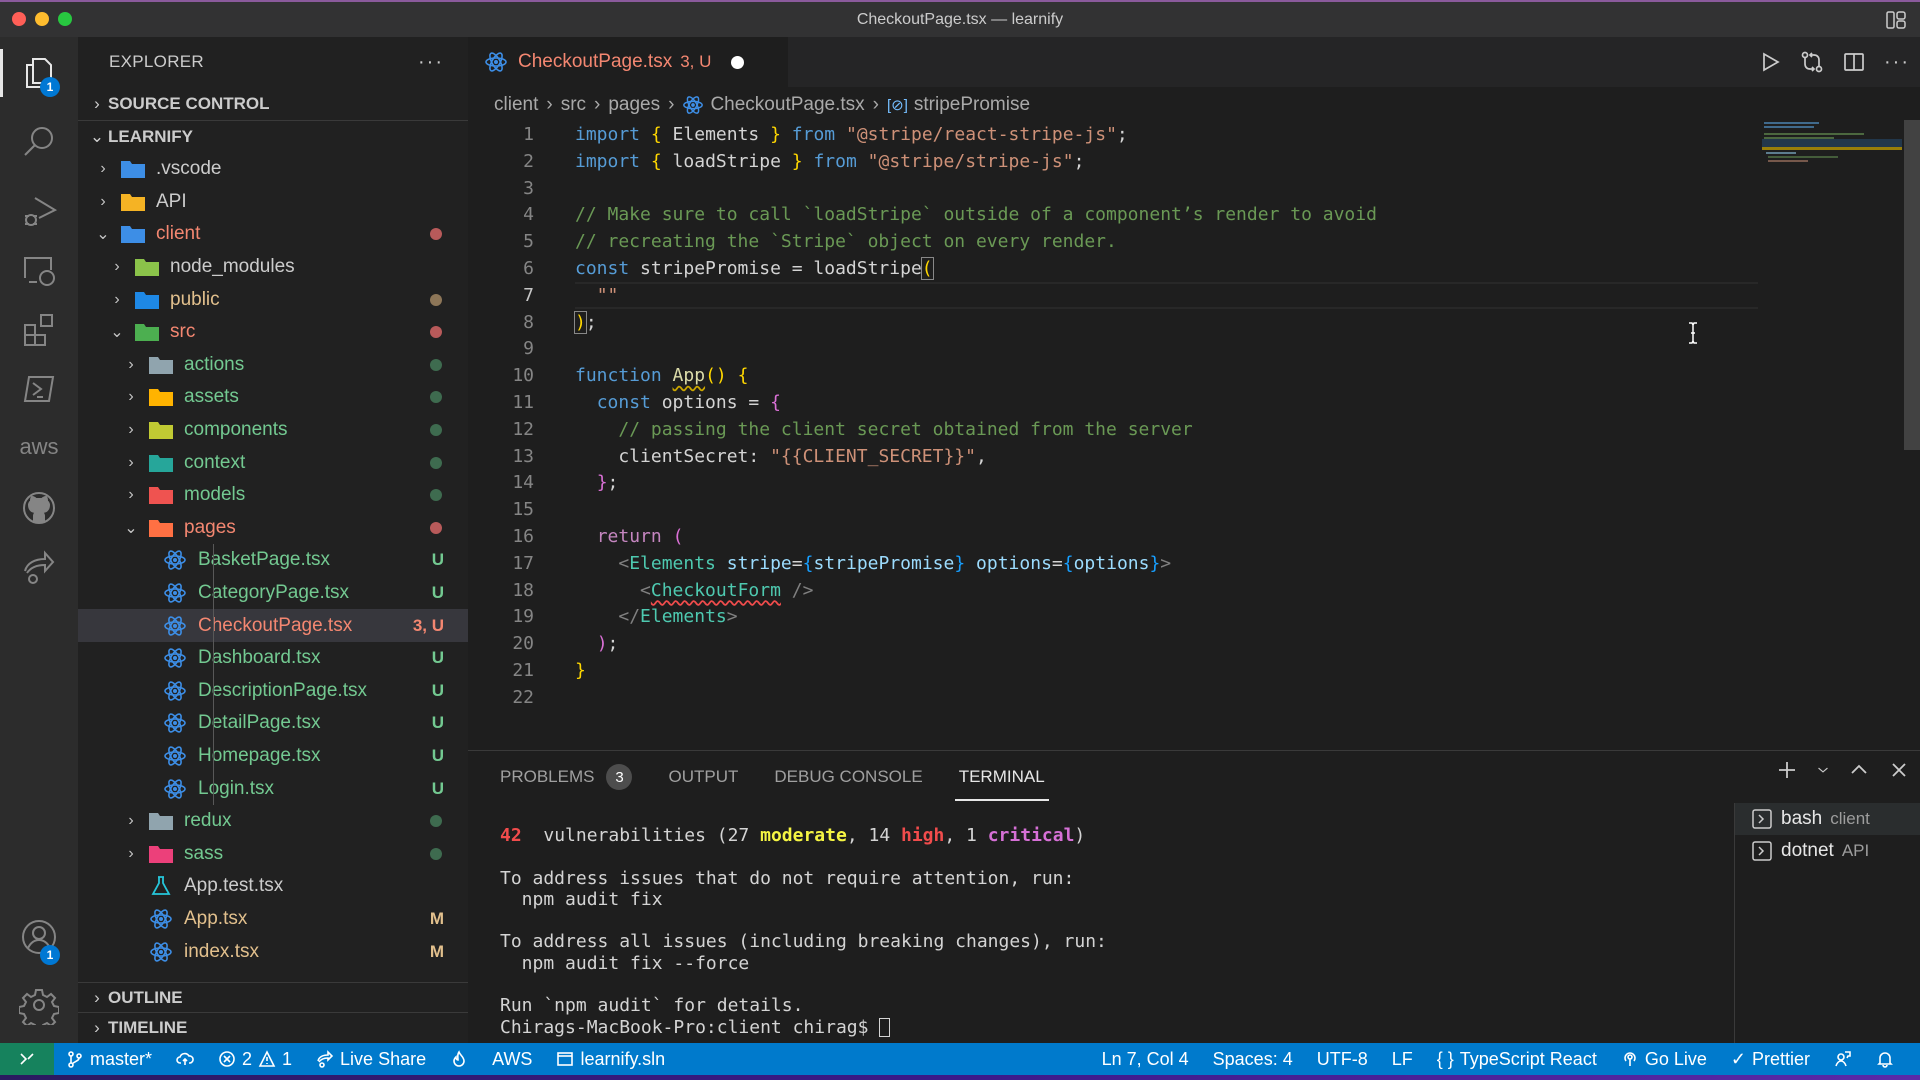 This screenshot has width=1920, height=1080. I want to click on terminal-activity, so click(39, 389).